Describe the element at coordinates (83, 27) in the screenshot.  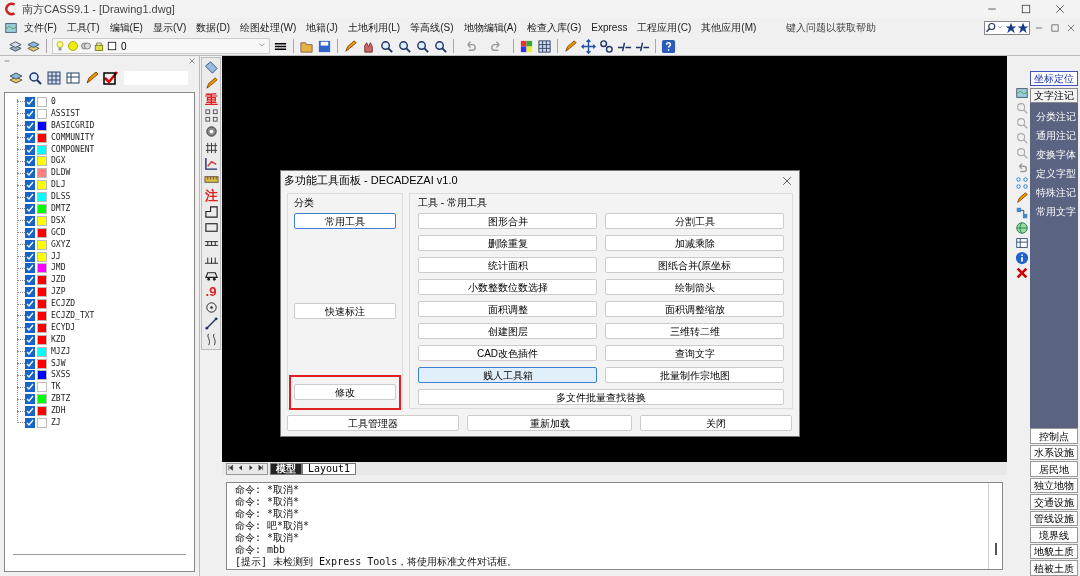
I see `menu-item: 工具(T)` at that location.